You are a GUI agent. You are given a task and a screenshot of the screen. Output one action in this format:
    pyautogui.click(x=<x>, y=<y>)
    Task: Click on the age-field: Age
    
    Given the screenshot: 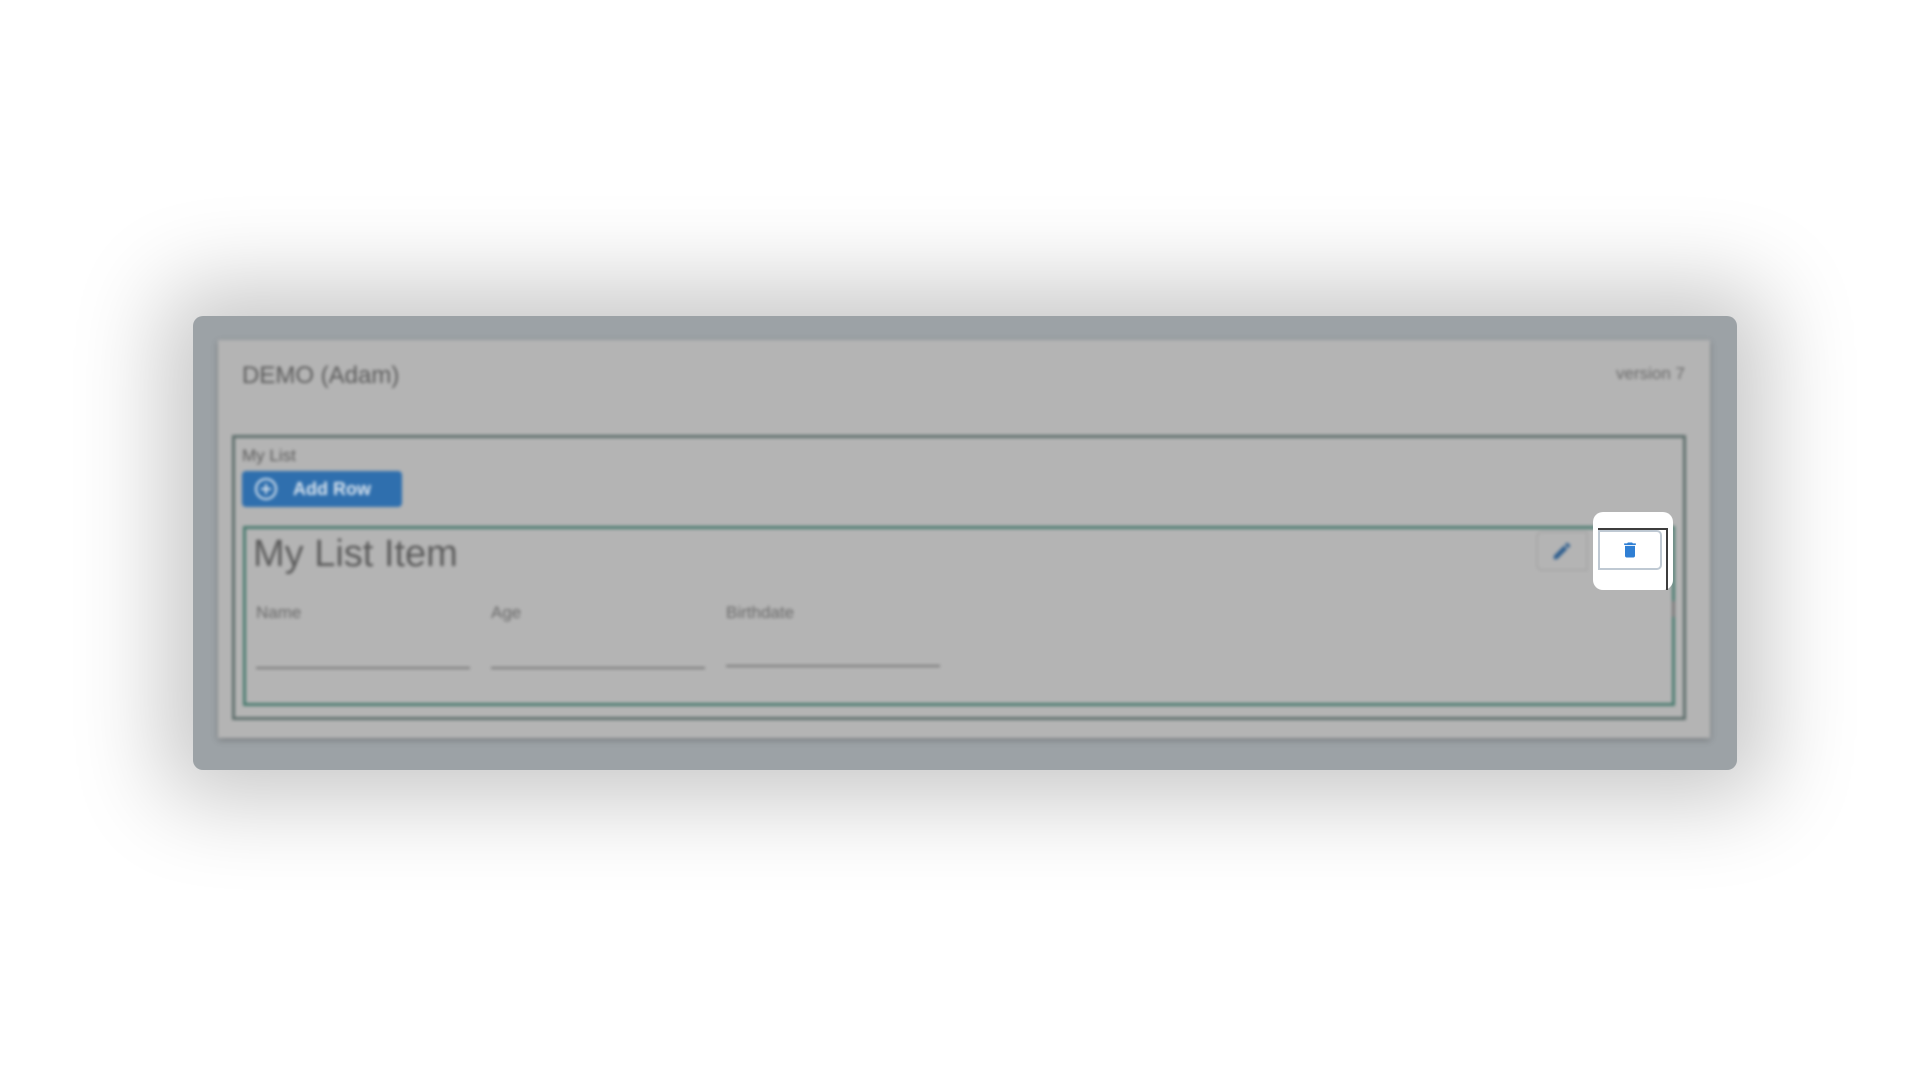 What is the action you would take?
    pyautogui.click(x=598, y=636)
    